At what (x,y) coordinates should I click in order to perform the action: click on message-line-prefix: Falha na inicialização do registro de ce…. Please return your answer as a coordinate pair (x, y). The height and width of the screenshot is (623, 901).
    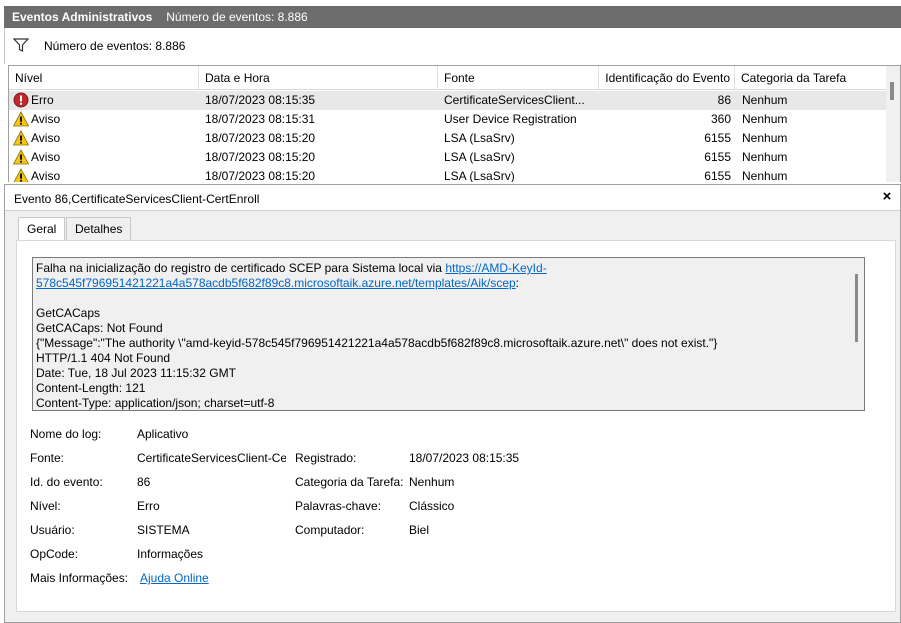
    Looking at the image, I should click on (241, 268).